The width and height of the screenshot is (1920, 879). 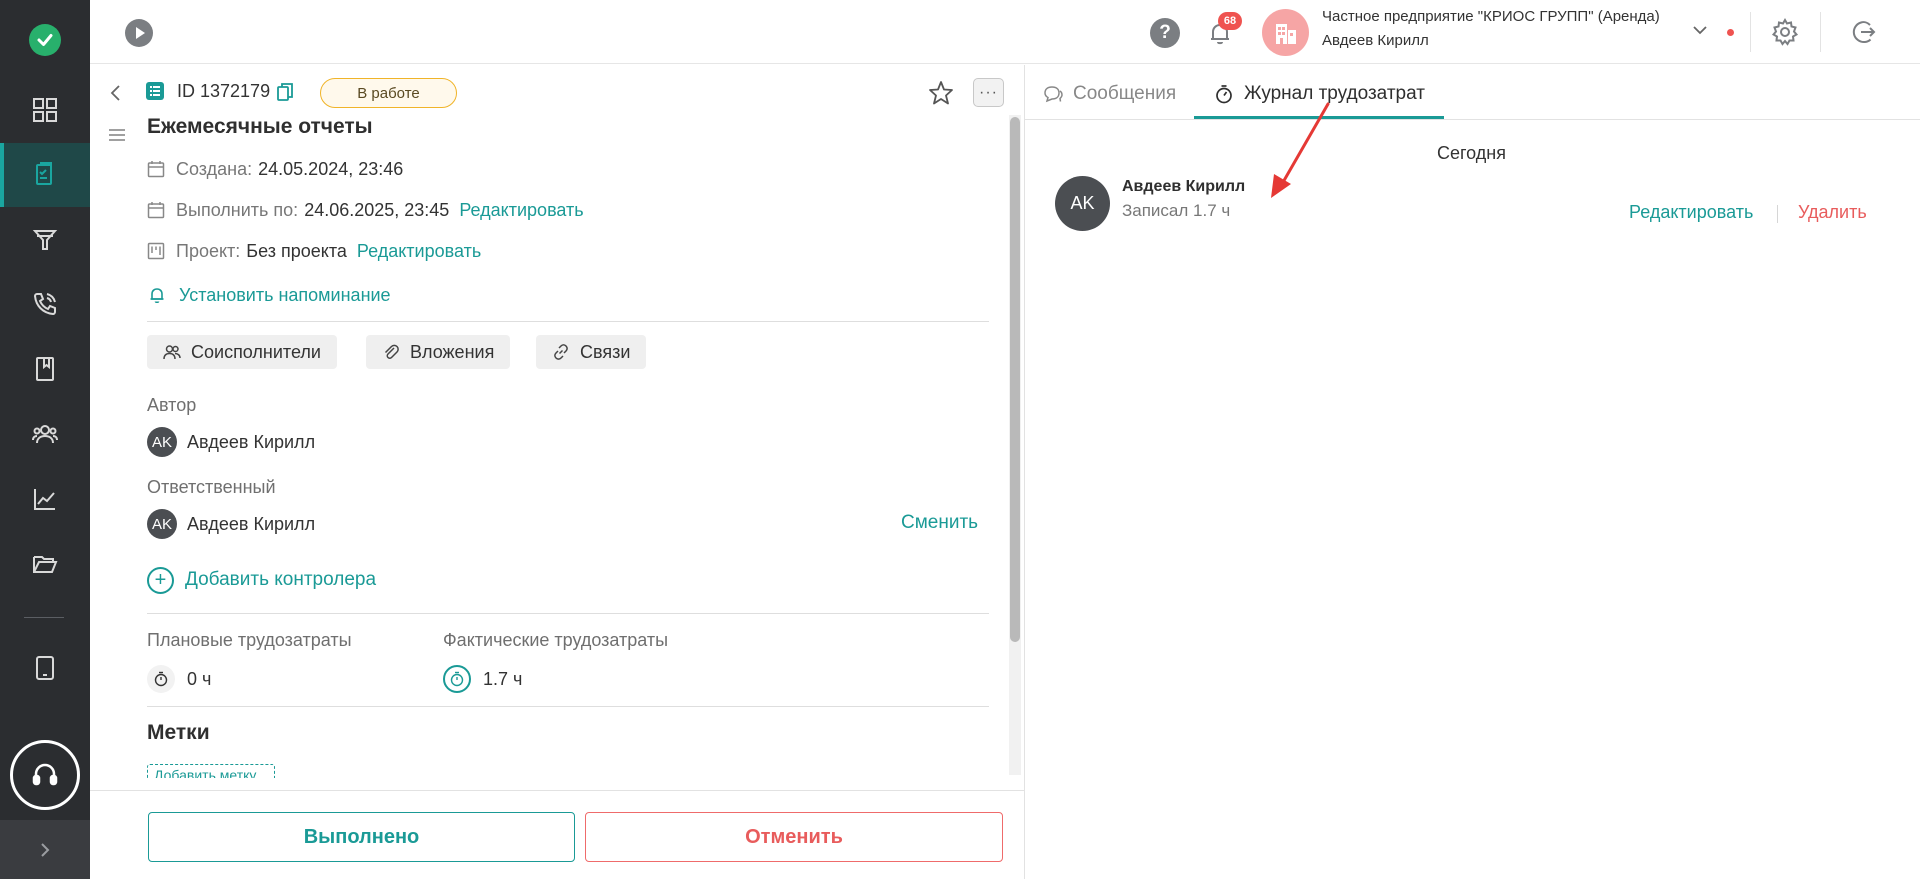 What do you see at coordinates (1777, 214) in the screenshot?
I see `action-divider` at bounding box center [1777, 214].